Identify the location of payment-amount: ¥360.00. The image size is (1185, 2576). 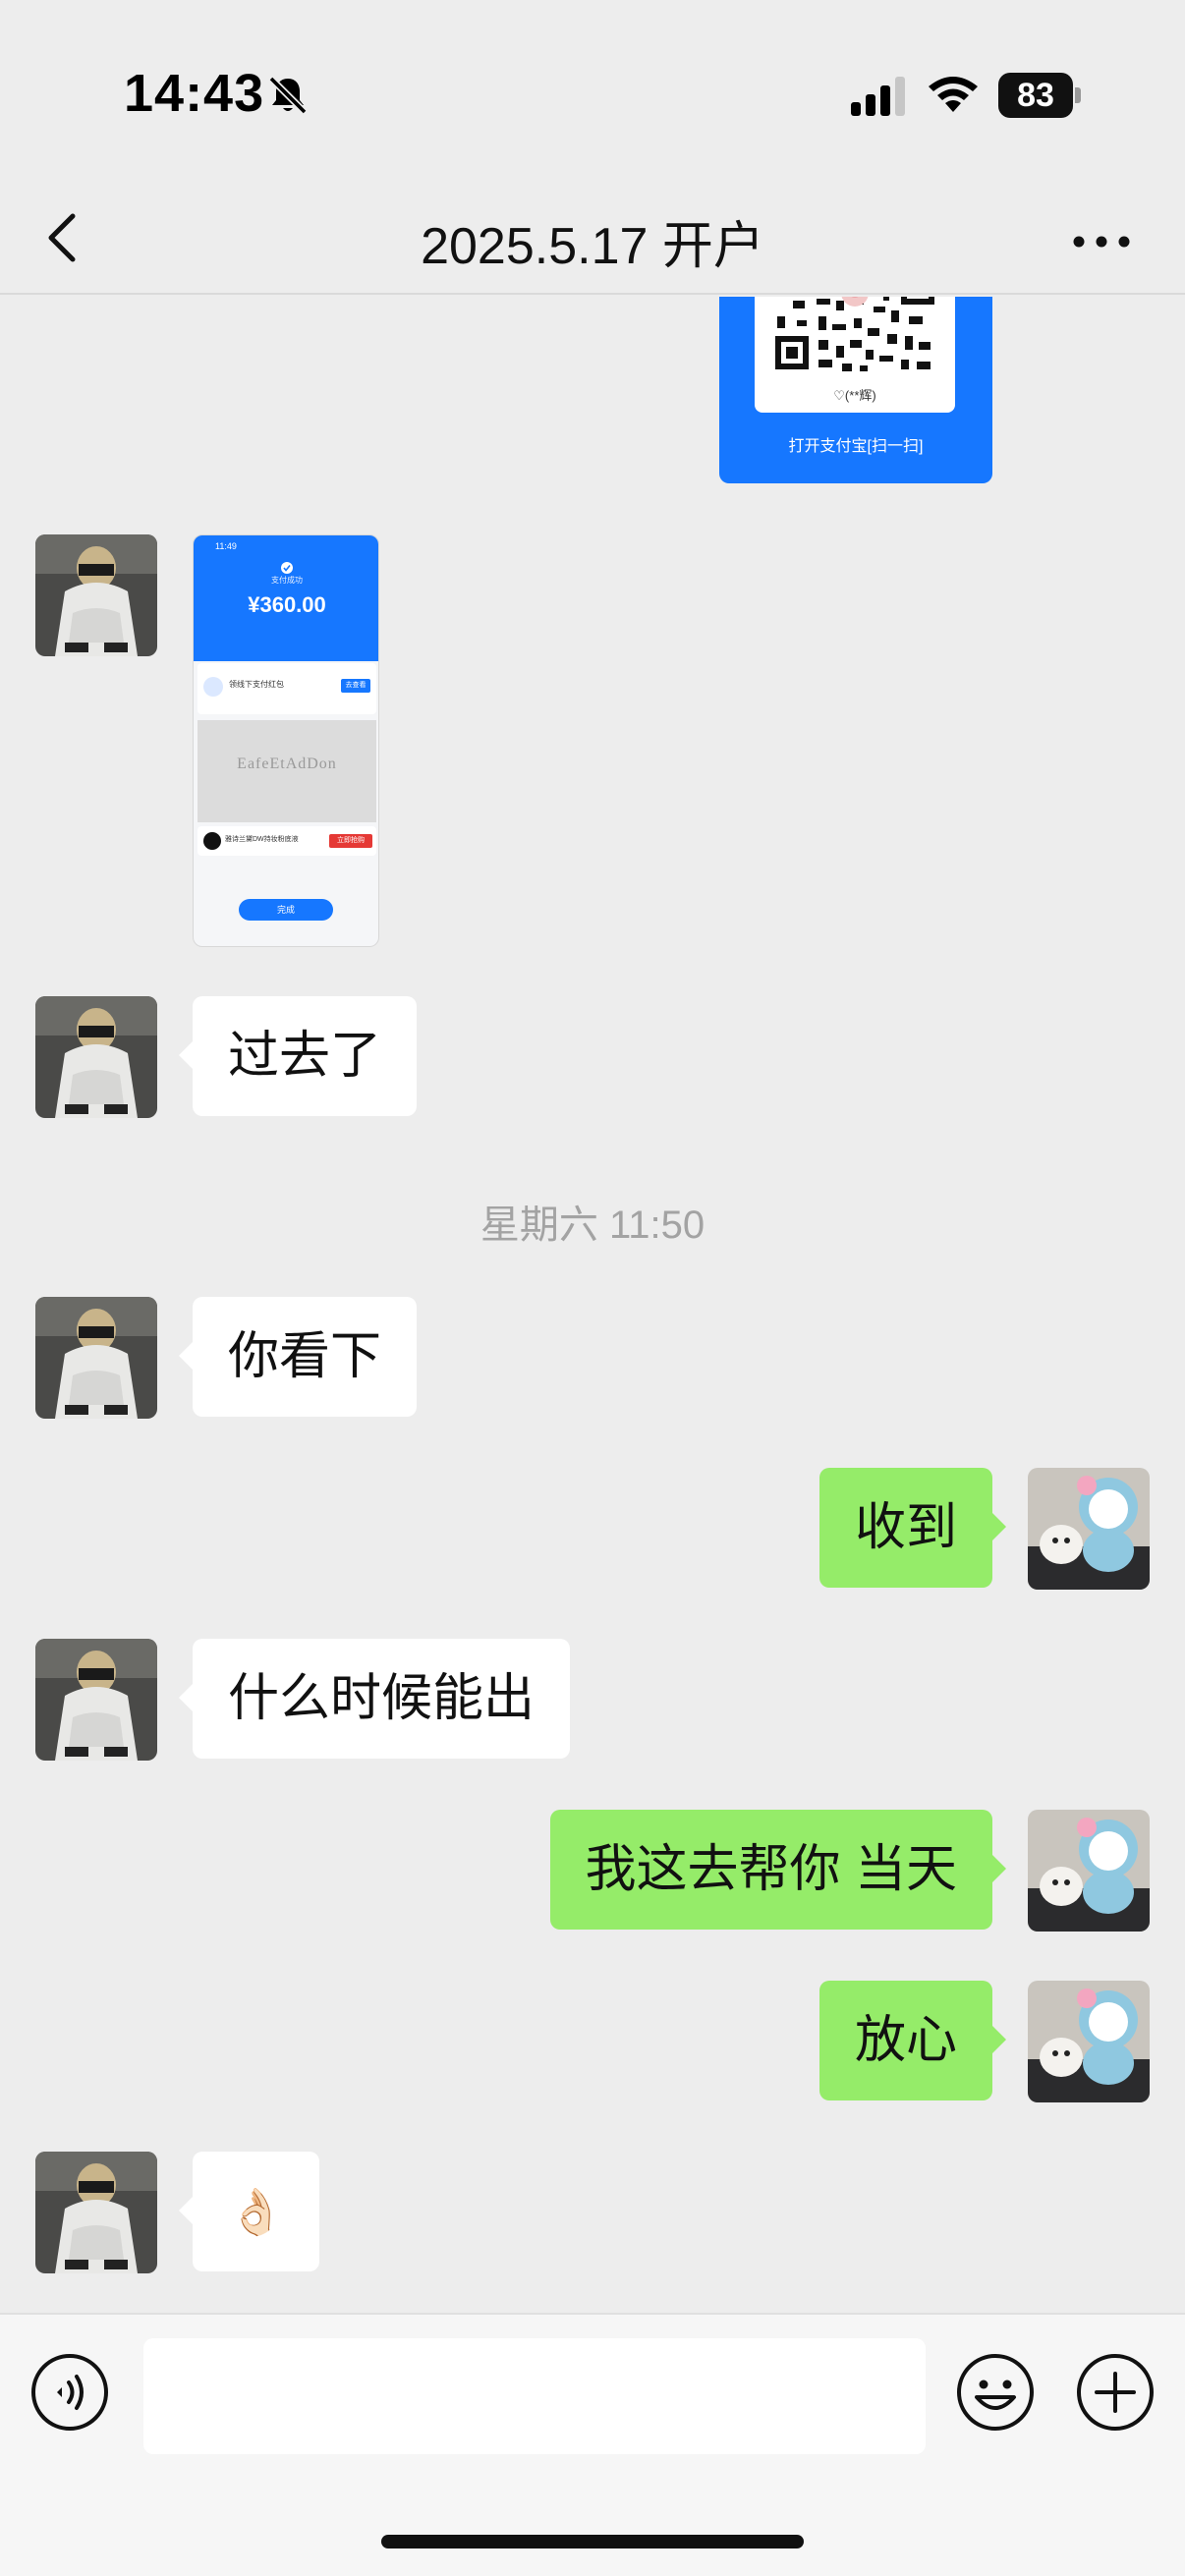
(287, 604).